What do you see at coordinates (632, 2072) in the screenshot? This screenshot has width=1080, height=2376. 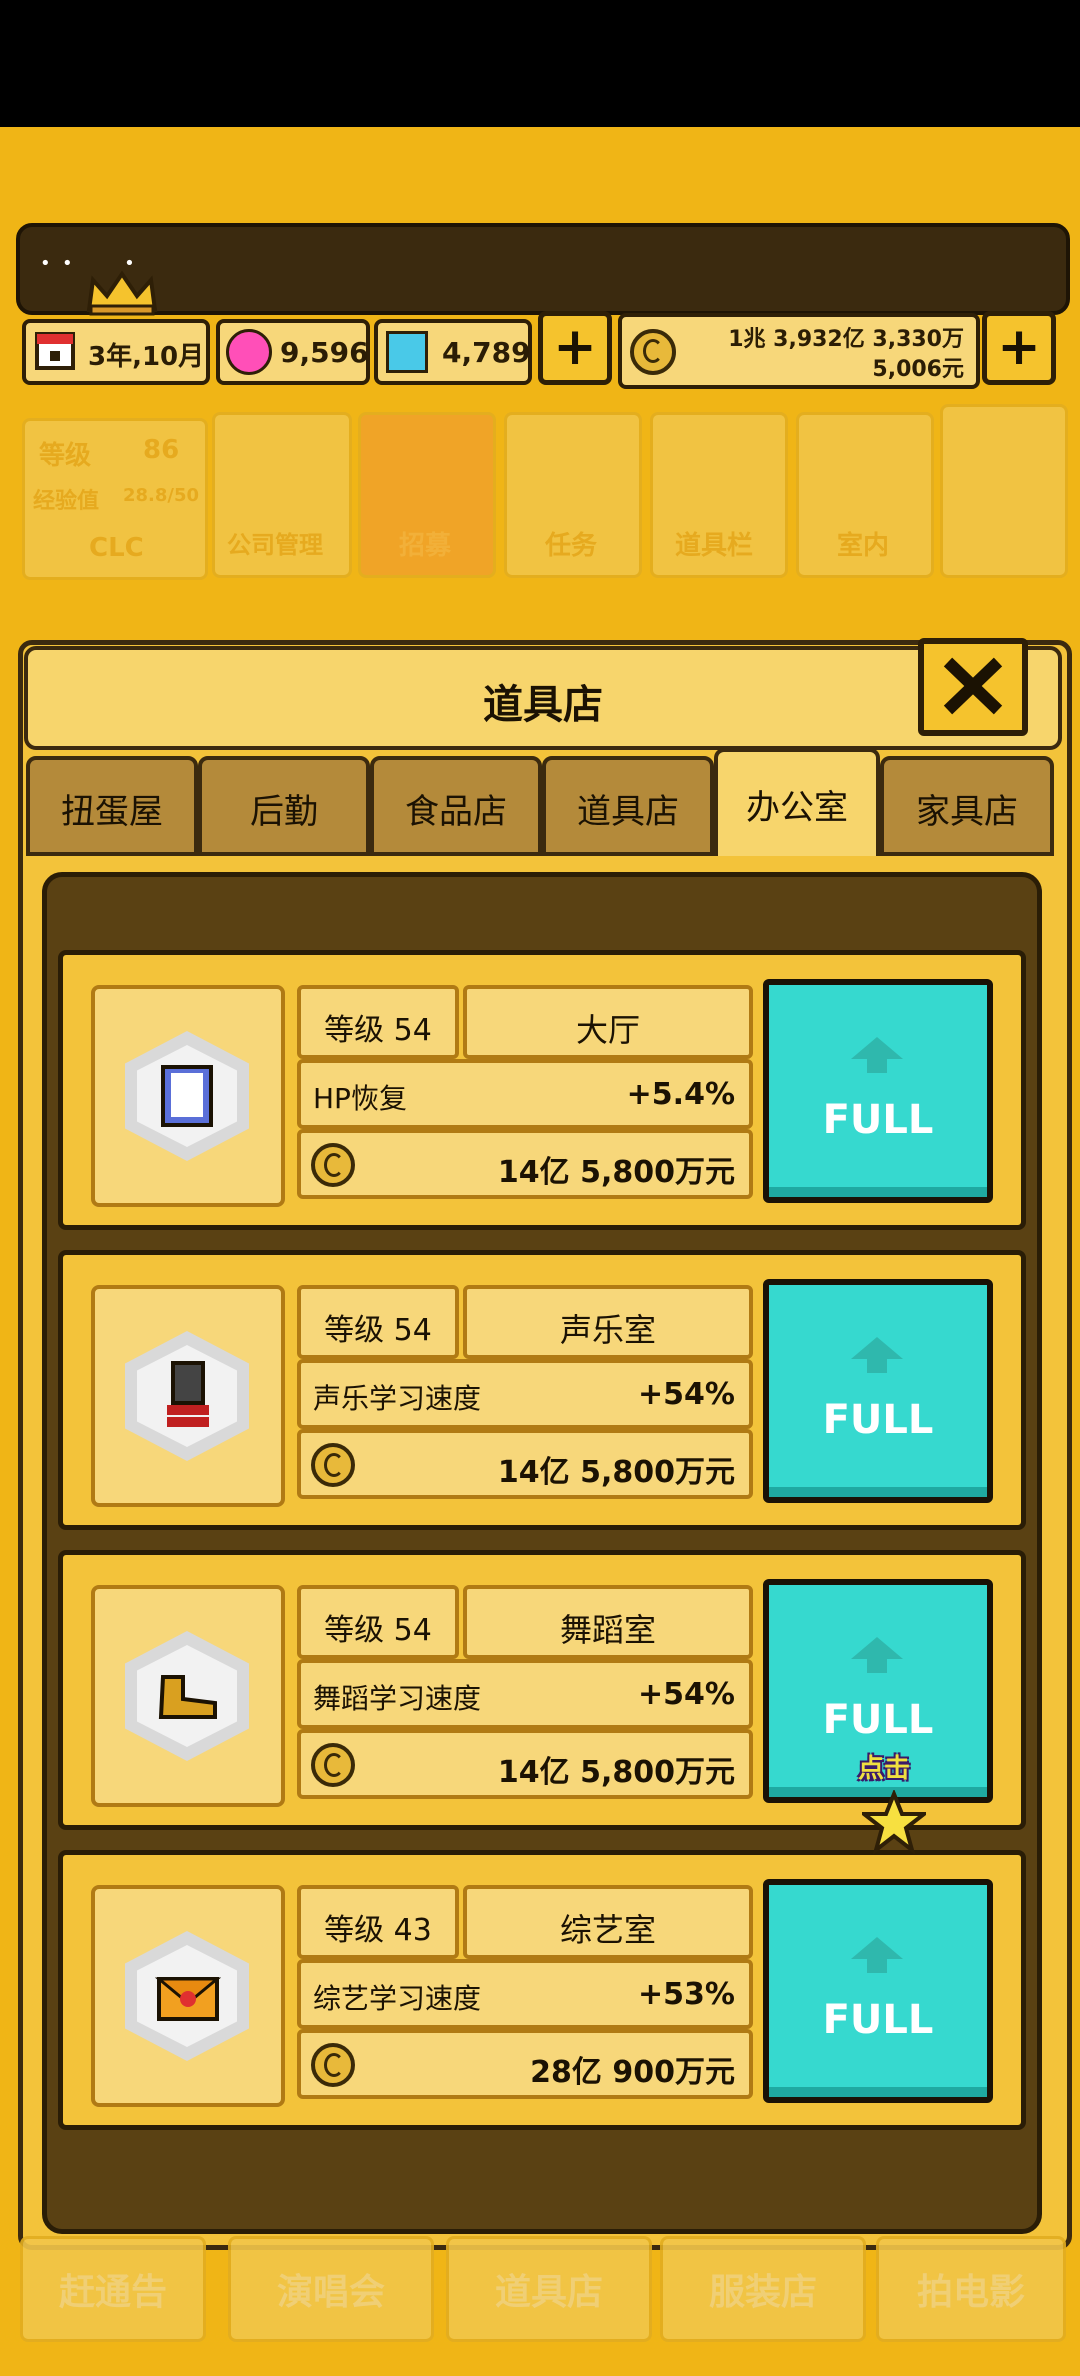 I see `cost-value: 28亿 900万元` at bounding box center [632, 2072].